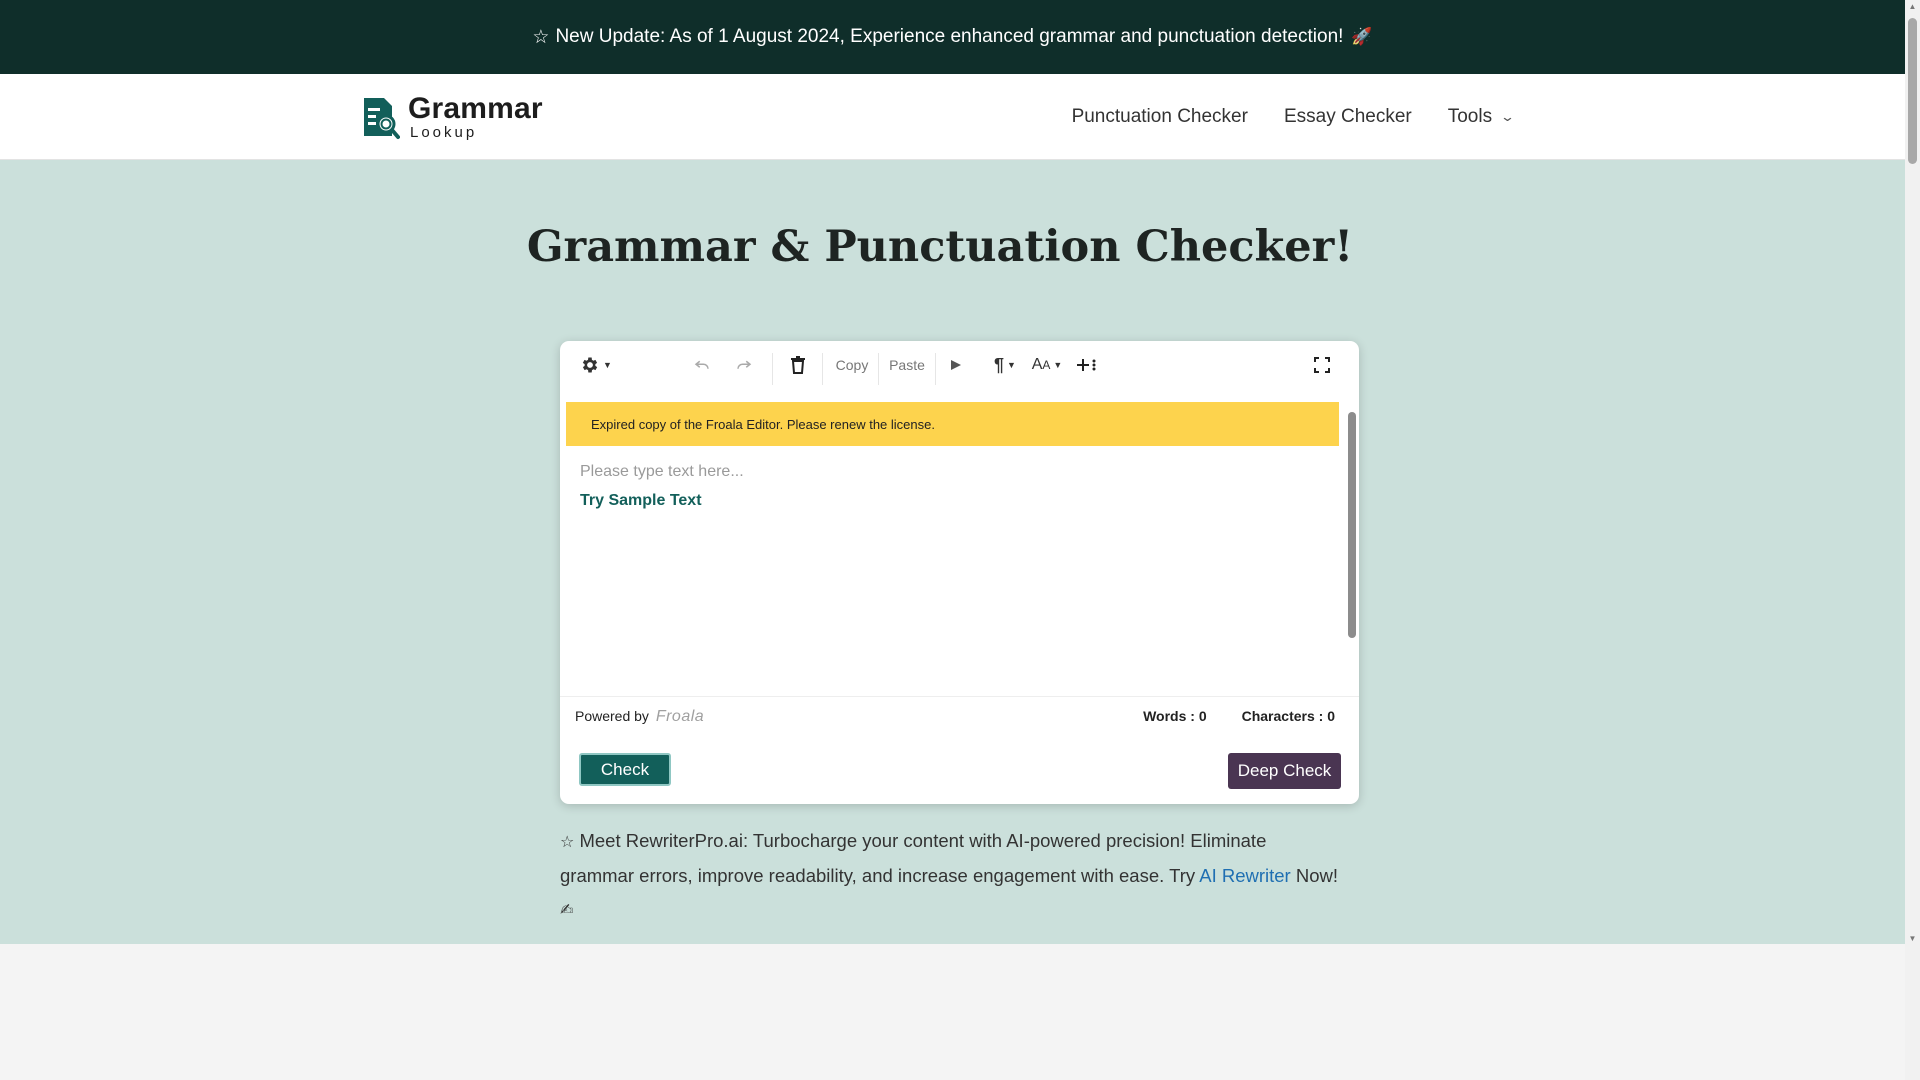 Image resolution: width=1920 pixels, height=1080 pixels. What do you see at coordinates (1284, 771) in the screenshot?
I see `deep-check-button: Deep Check` at bounding box center [1284, 771].